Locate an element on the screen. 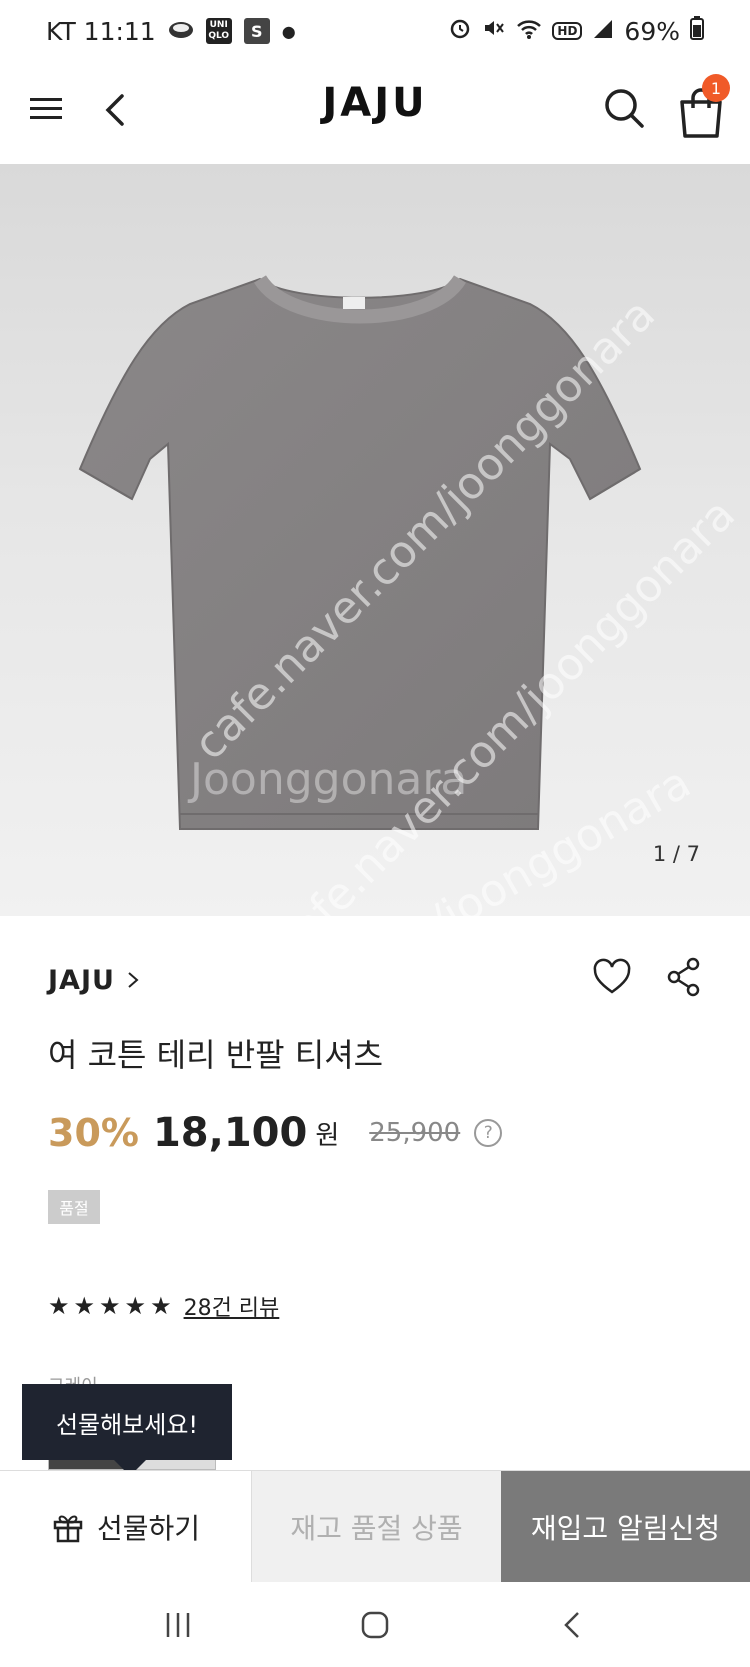 Image resolution: width=750 pixels, height=1667 pixels. brand-row: JAJU is located at coordinates (375, 978).